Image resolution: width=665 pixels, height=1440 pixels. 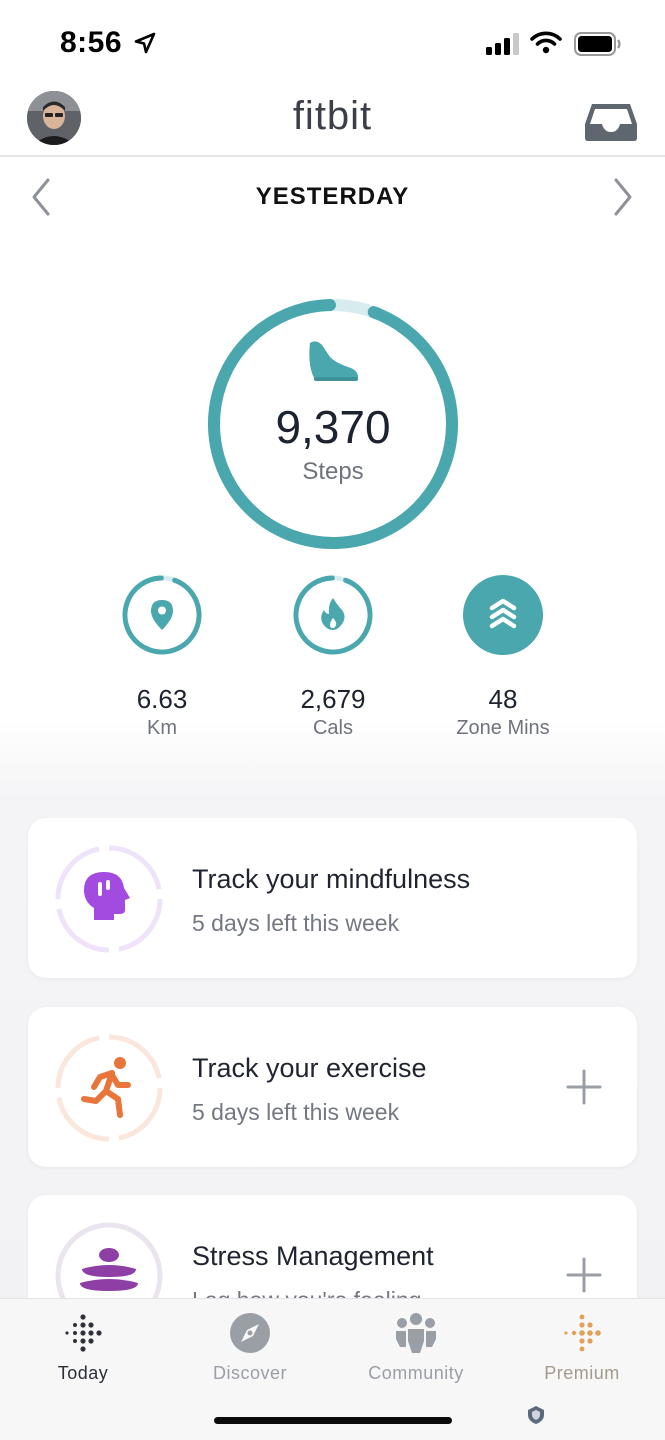 What do you see at coordinates (306, 1292) in the screenshot?
I see `stress-card-subtitle: Log how you're feeling` at bounding box center [306, 1292].